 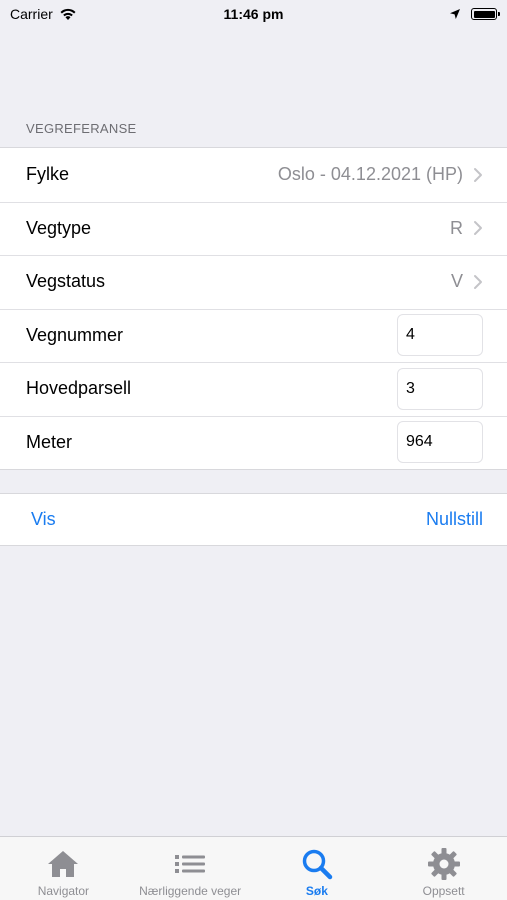 I want to click on row-label: Meter, so click(x=49, y=441).